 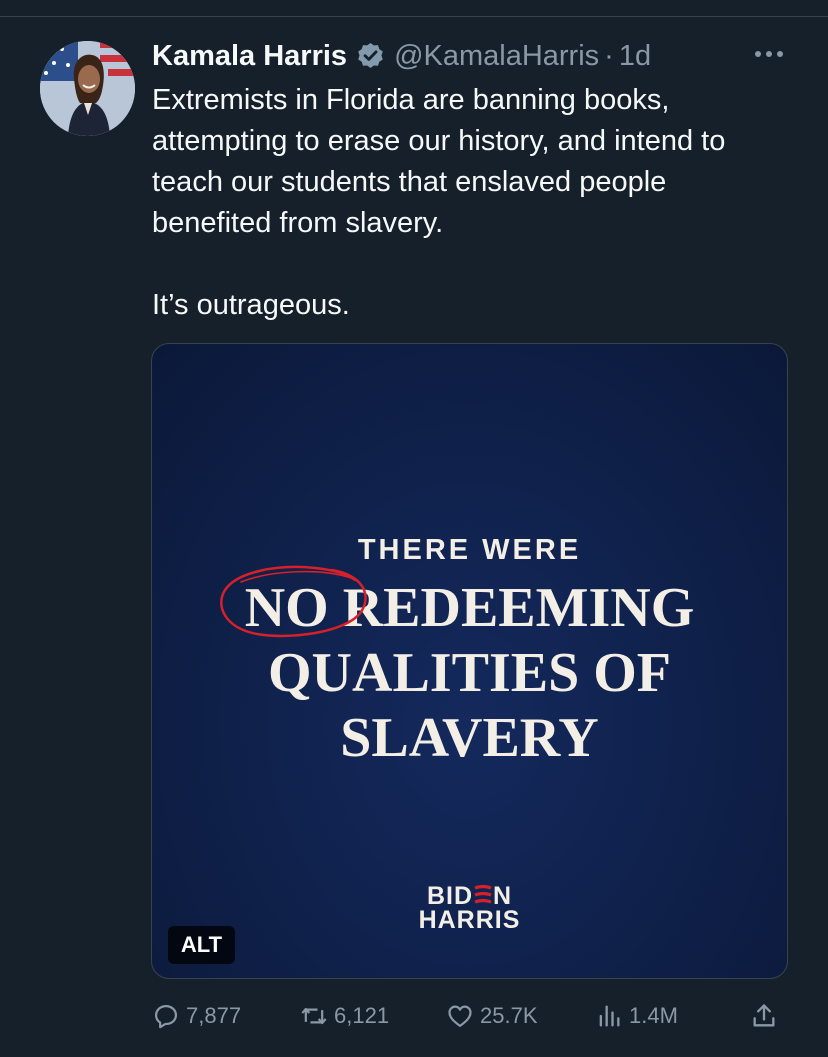 What do you see at coordinates (314, 1016) in the screenshot?
I see `retweet-icon` at bounding box center [314, 1016].